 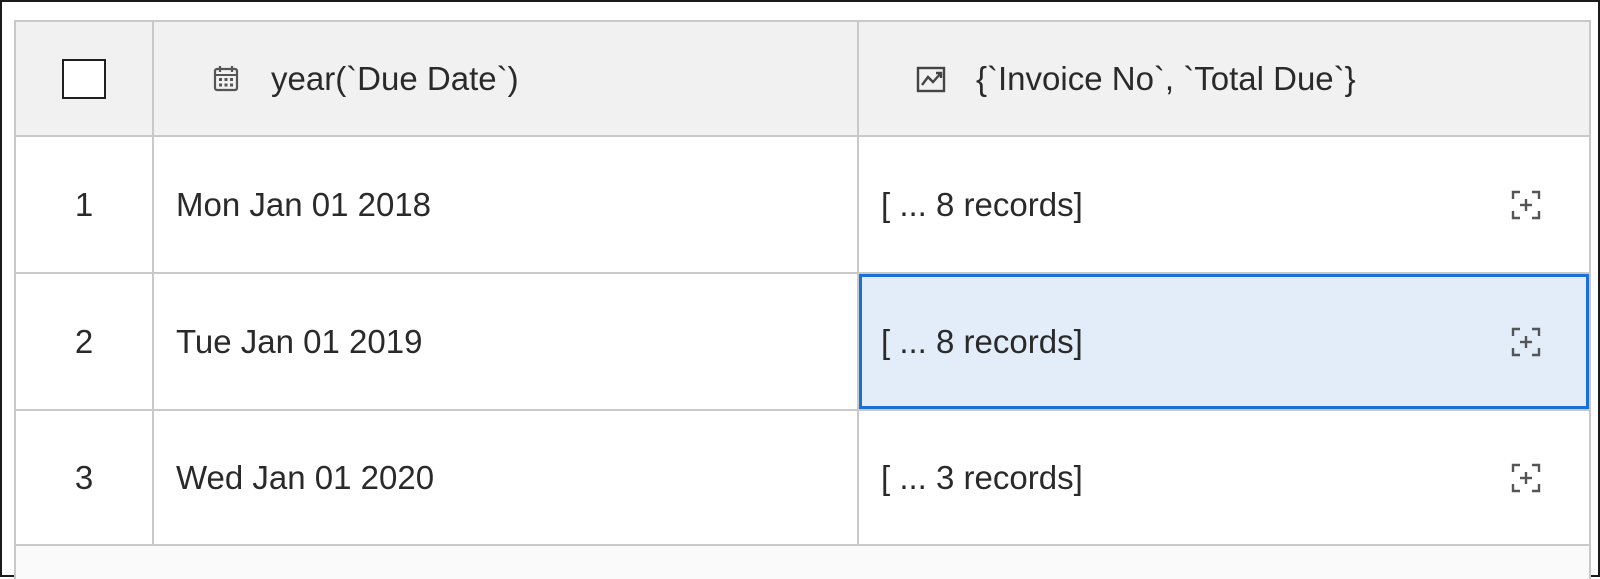 What do you see at coordinates (299, 341) in the screenshot?
I see `date-value: Tue Jan 01 2019` at bounding box center [299, 341].